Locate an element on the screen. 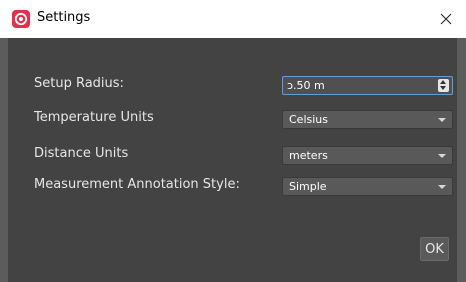 This screenshot has width=466, height=282. temperature-units-value: Celsius is located at coordinates (308, 119).